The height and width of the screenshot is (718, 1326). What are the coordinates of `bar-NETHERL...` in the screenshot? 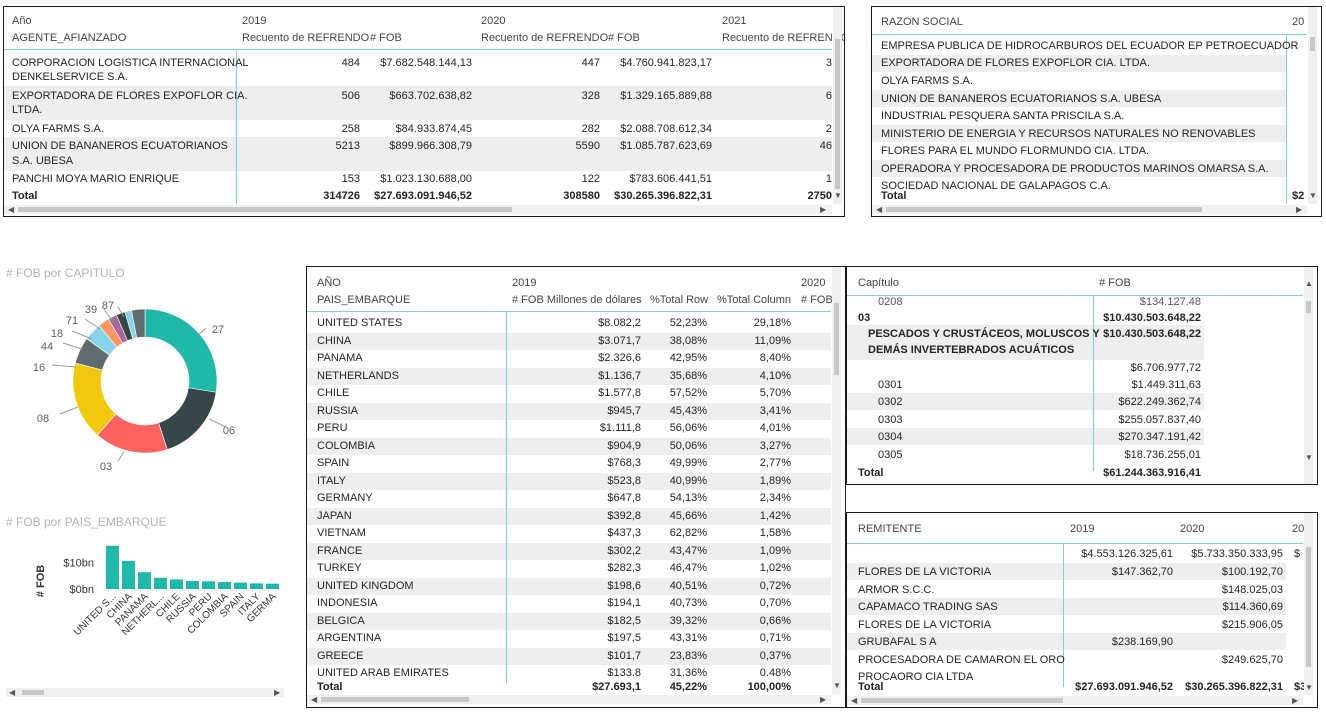 It's located at (160, 583).